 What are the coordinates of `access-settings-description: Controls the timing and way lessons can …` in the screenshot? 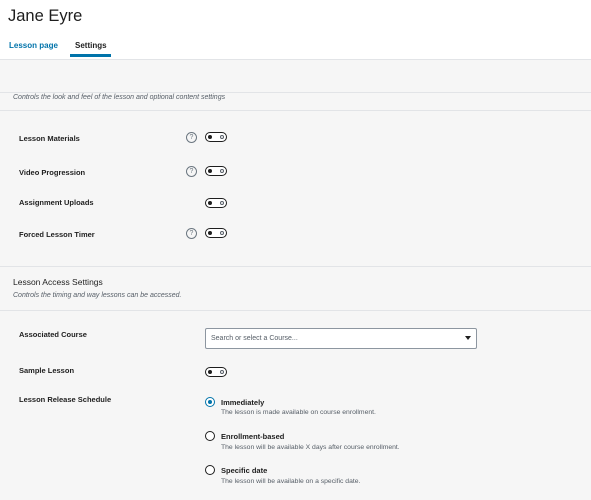 It's located at (97, 295).